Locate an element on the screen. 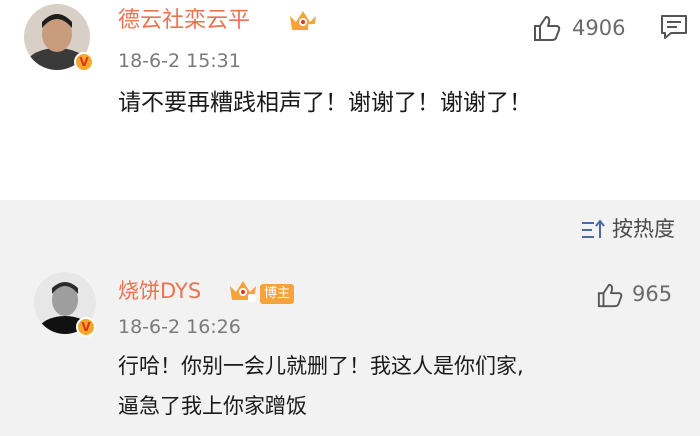 The image size is (700, 436). reply-author-name: 烧饼DYS is located at coordinates (159, 291).